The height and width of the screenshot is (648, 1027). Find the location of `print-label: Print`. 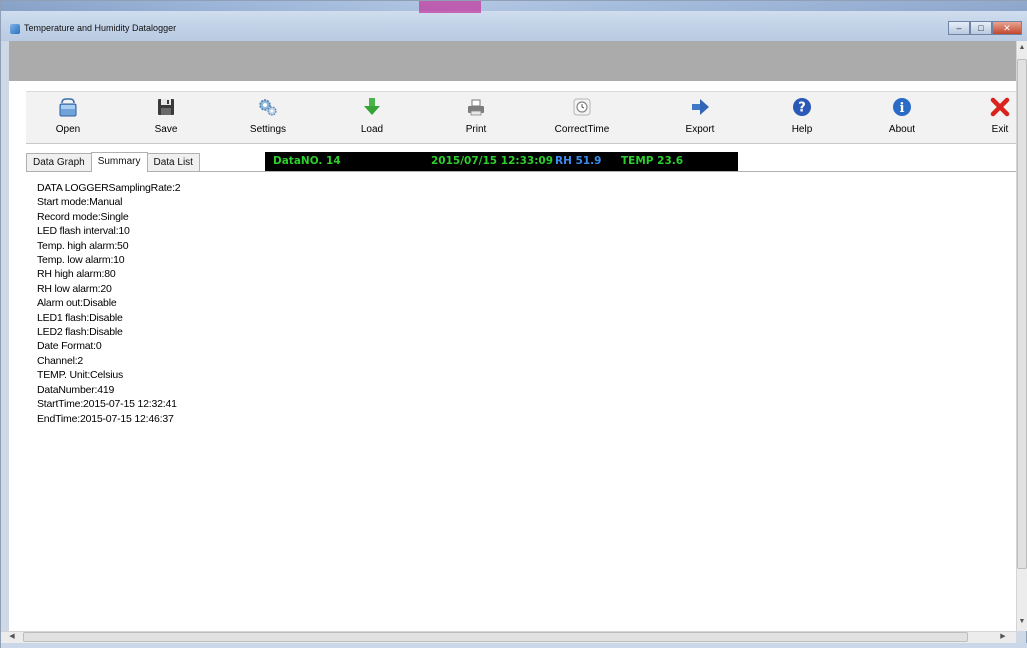

print-label: Print is located at coordinates (476, 129).